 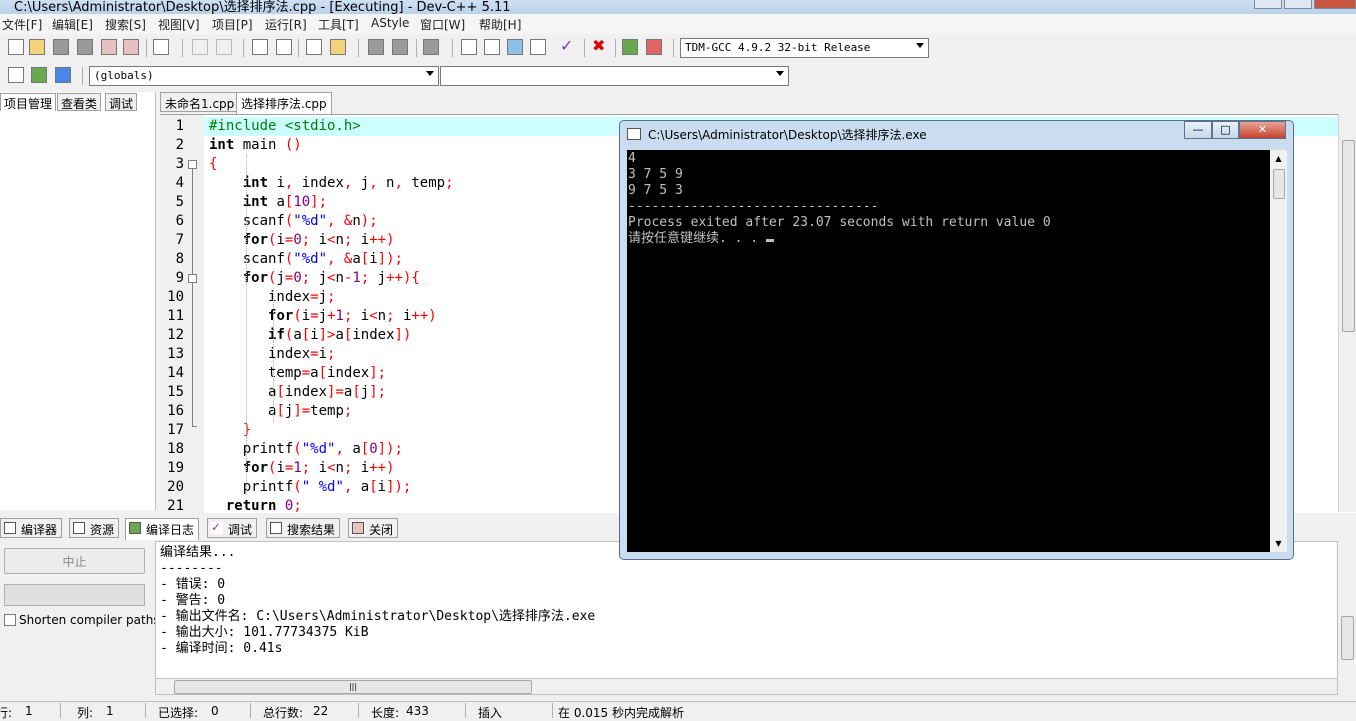 What do you see at coordinates (297, 449) in the screenshot?
I see `code-token: (` at bounding box center [297, 449].